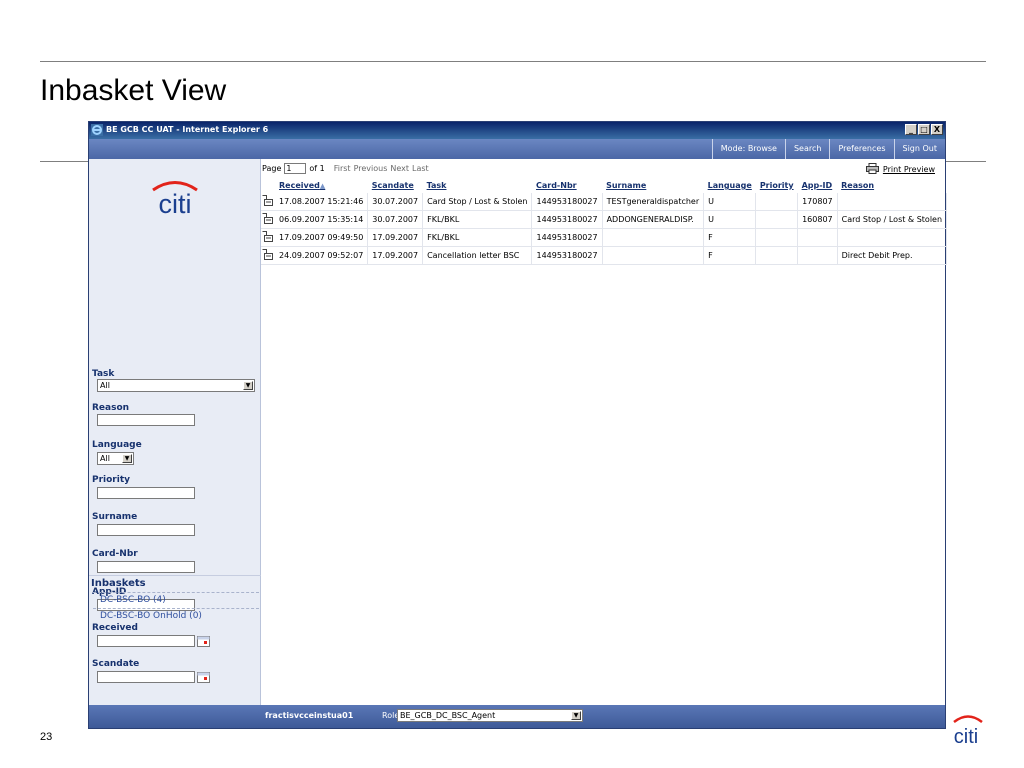  Describe the element at coordinates (477, 185) in the screenshot. I see `header-task: Task` at that location.